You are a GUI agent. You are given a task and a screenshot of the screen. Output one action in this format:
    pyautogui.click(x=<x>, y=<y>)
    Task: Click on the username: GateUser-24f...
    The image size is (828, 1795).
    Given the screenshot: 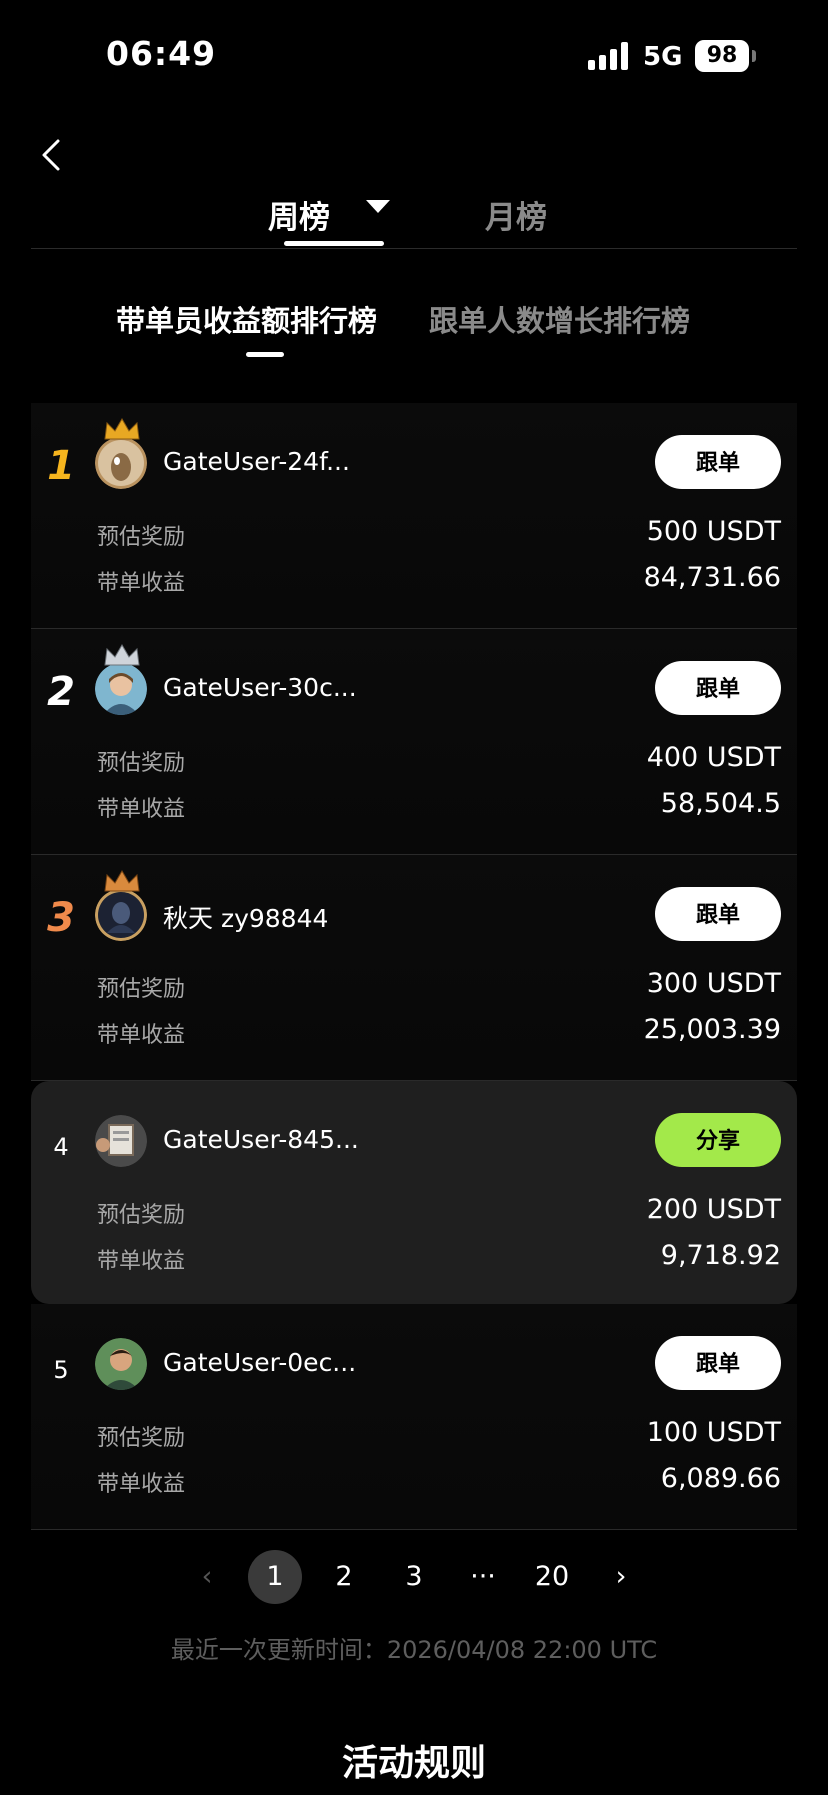 What is the action you would take?
    pyautogui.click(x=256, y=461)
    